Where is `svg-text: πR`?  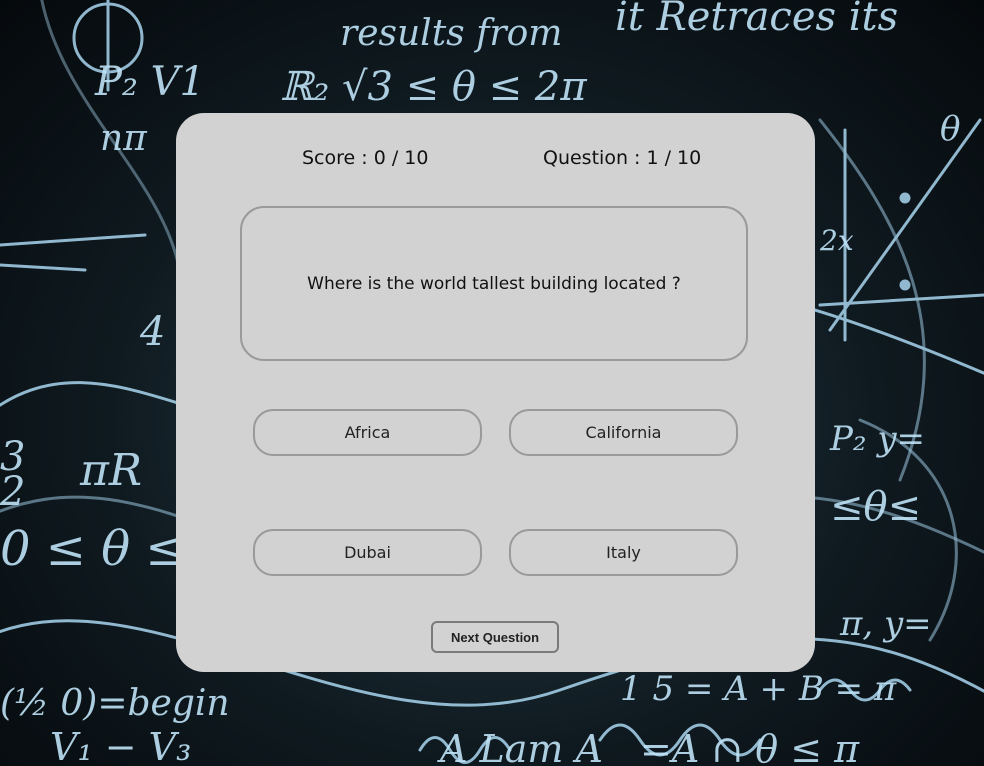 svg-text: πR is located at coordinates (110, 470).